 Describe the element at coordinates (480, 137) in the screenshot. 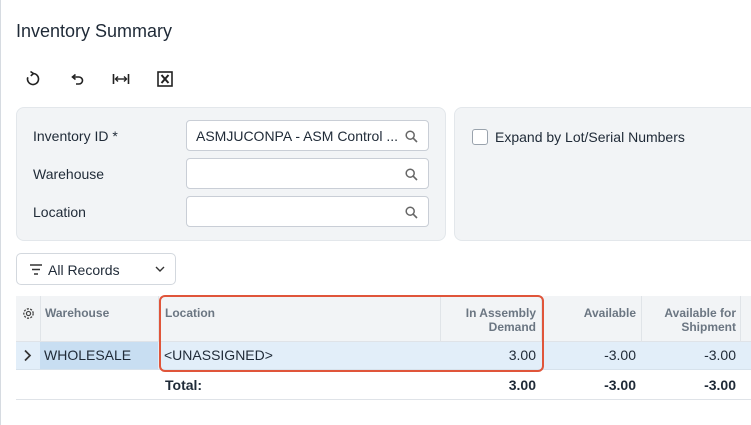

I see `expand-lot-serial-checkbox` at that location.